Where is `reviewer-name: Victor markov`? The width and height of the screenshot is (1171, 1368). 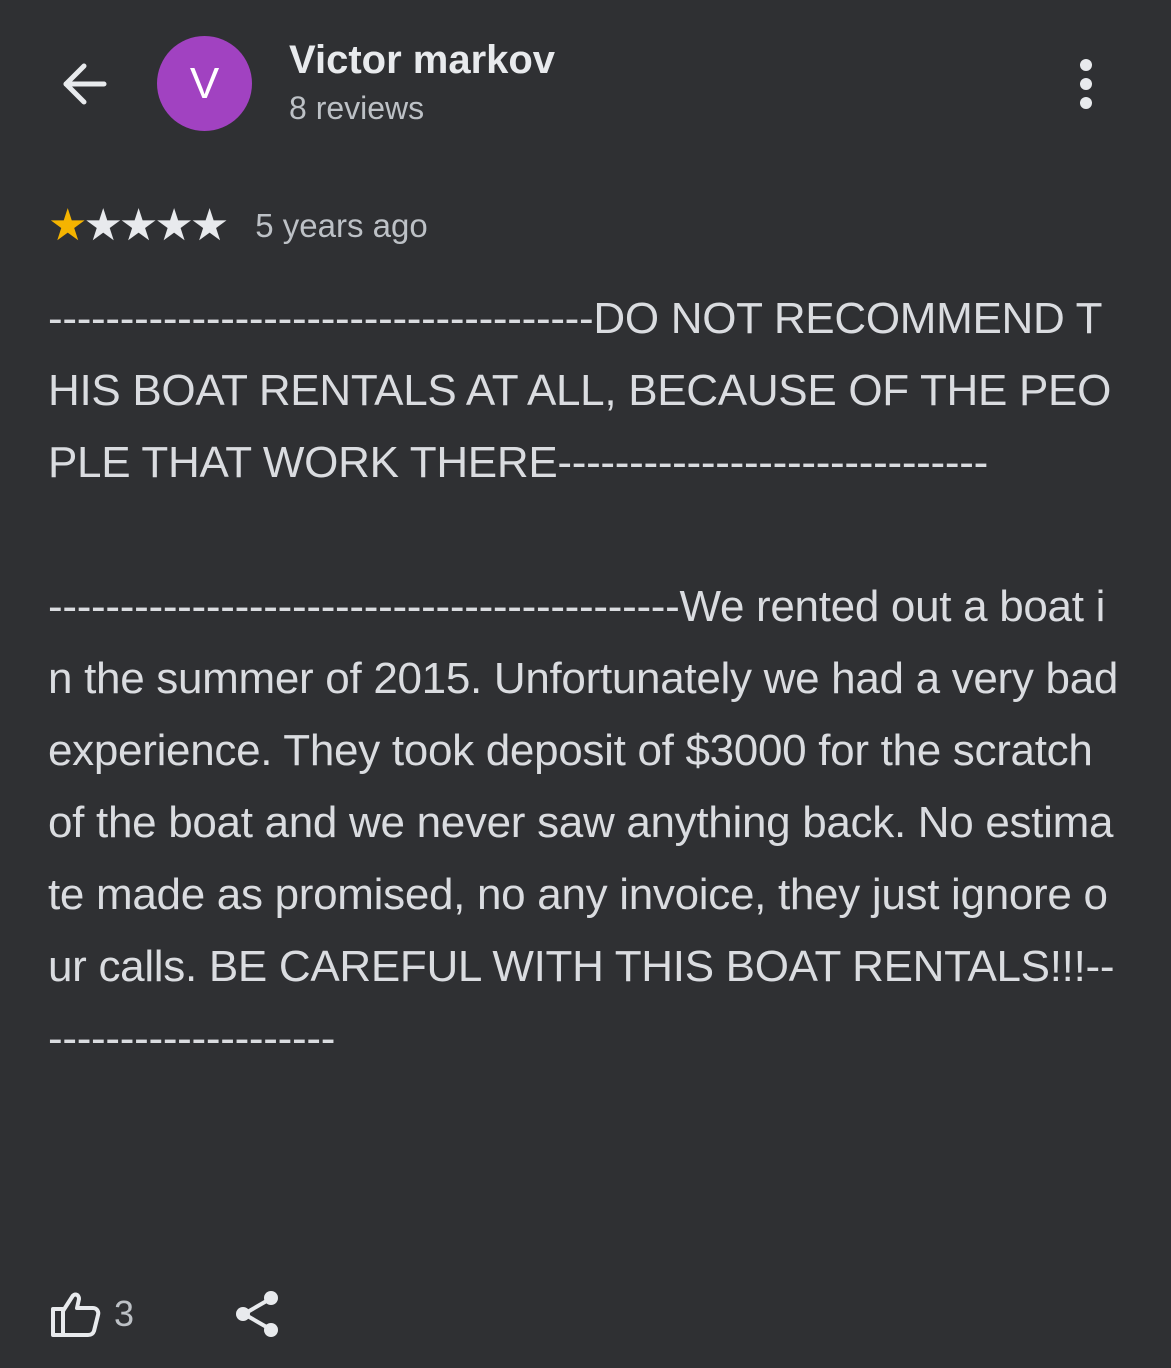 reviewer-name: Victor markov is located at coordinates (422, 60).